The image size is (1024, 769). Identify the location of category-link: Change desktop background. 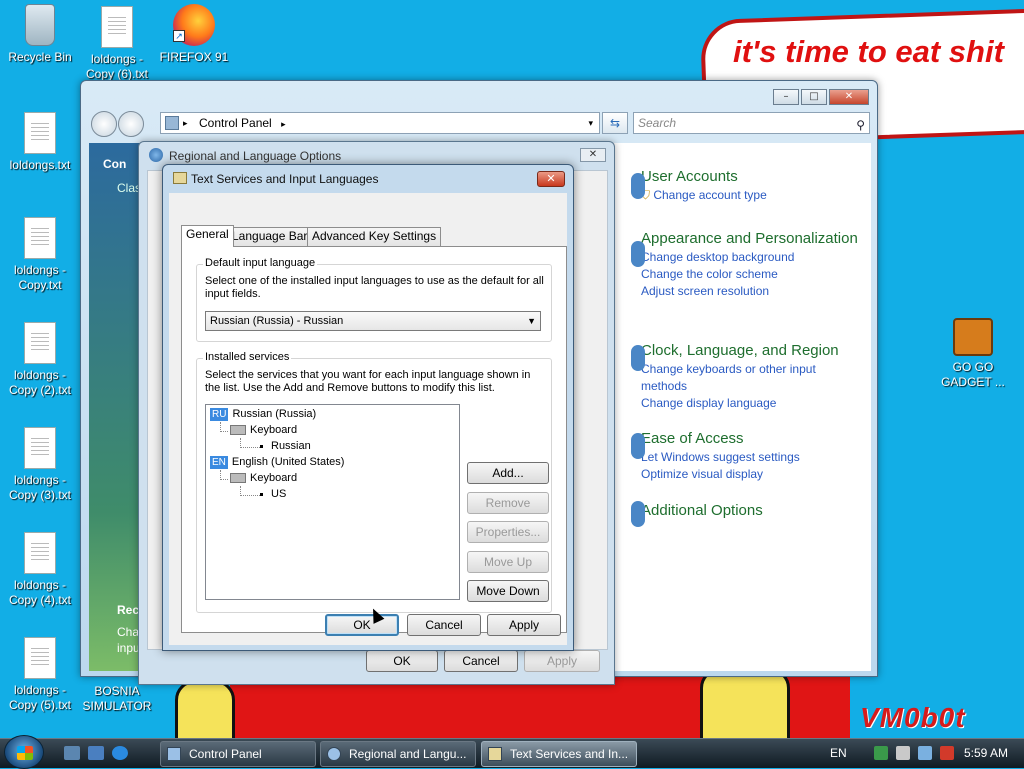
(751, 257).